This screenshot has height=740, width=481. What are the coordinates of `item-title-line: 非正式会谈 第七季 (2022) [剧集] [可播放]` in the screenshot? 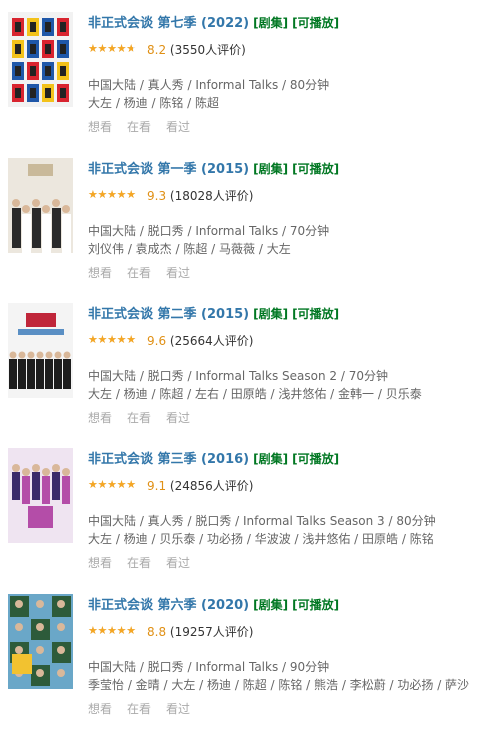 It's located at (213, 23).